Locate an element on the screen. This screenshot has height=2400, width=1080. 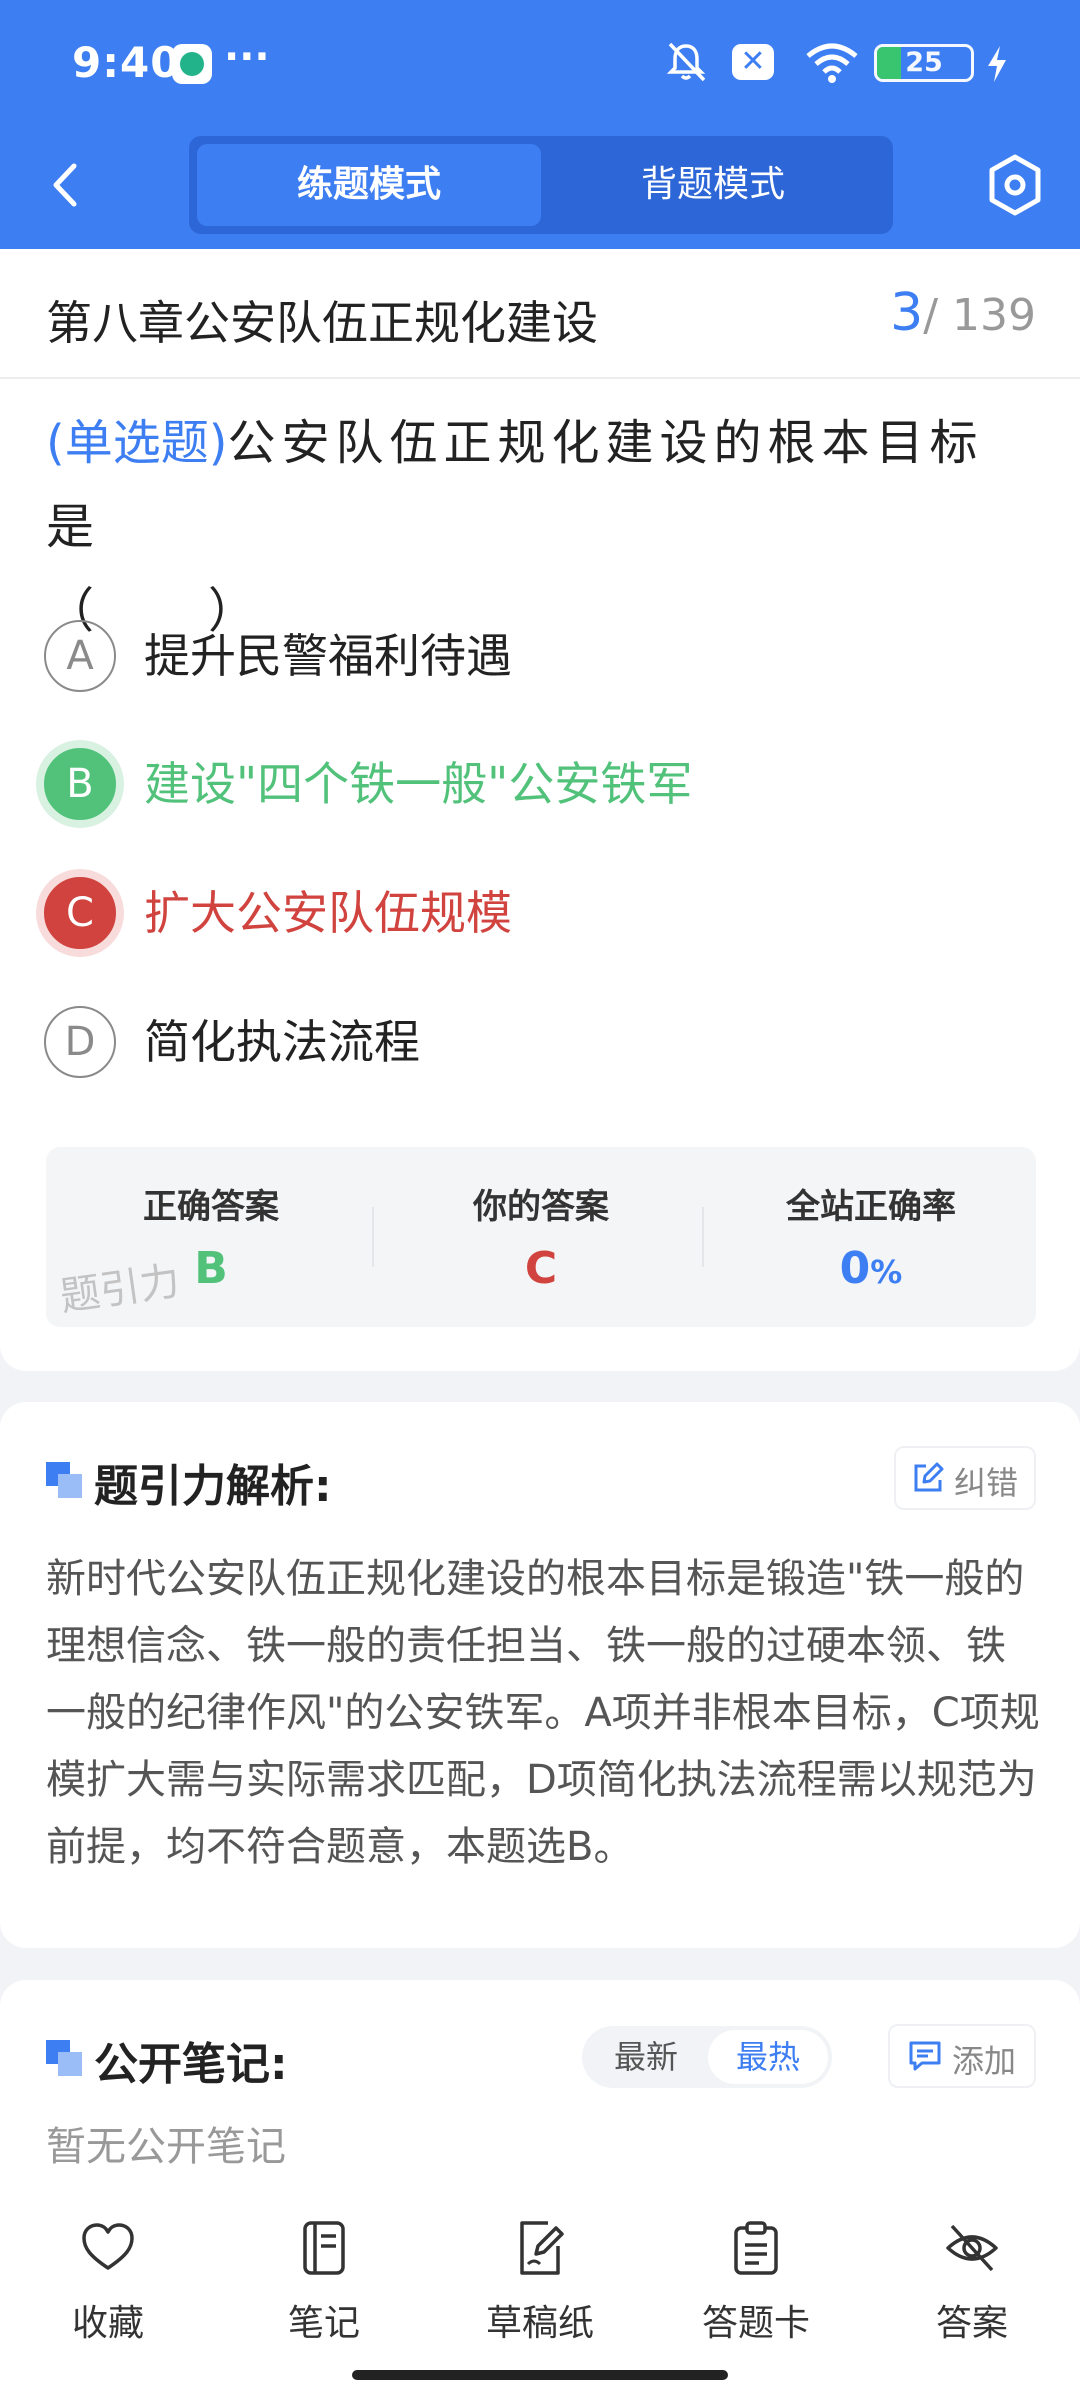
option-b: B 建设"四个铁一般"公安铁军 is located at coordinates (534, 784).